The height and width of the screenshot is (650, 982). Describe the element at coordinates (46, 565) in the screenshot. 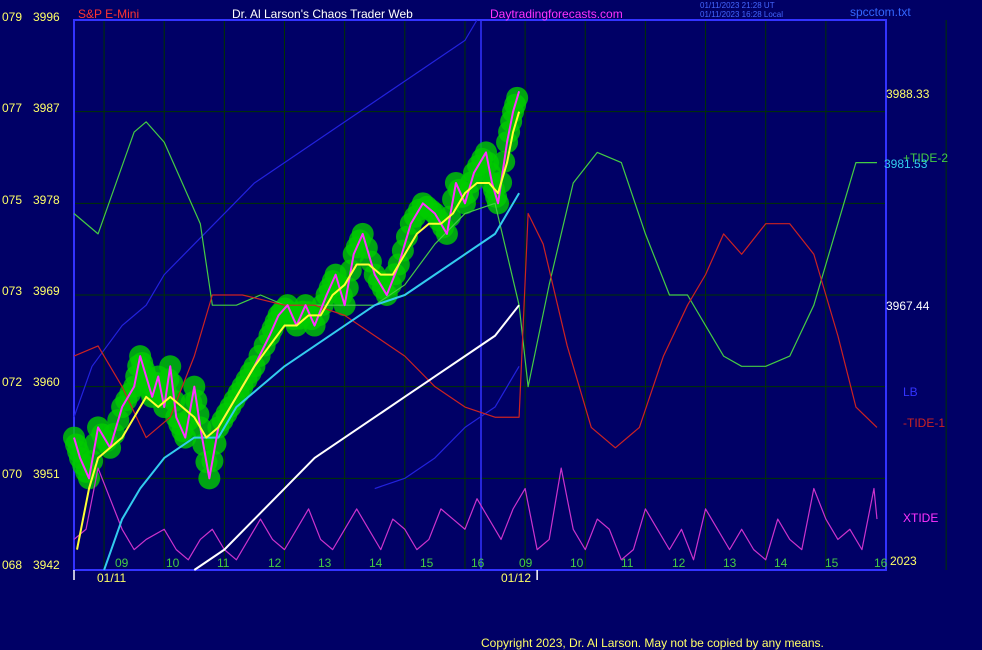

I see `y-tick-right: 3942` at that location.